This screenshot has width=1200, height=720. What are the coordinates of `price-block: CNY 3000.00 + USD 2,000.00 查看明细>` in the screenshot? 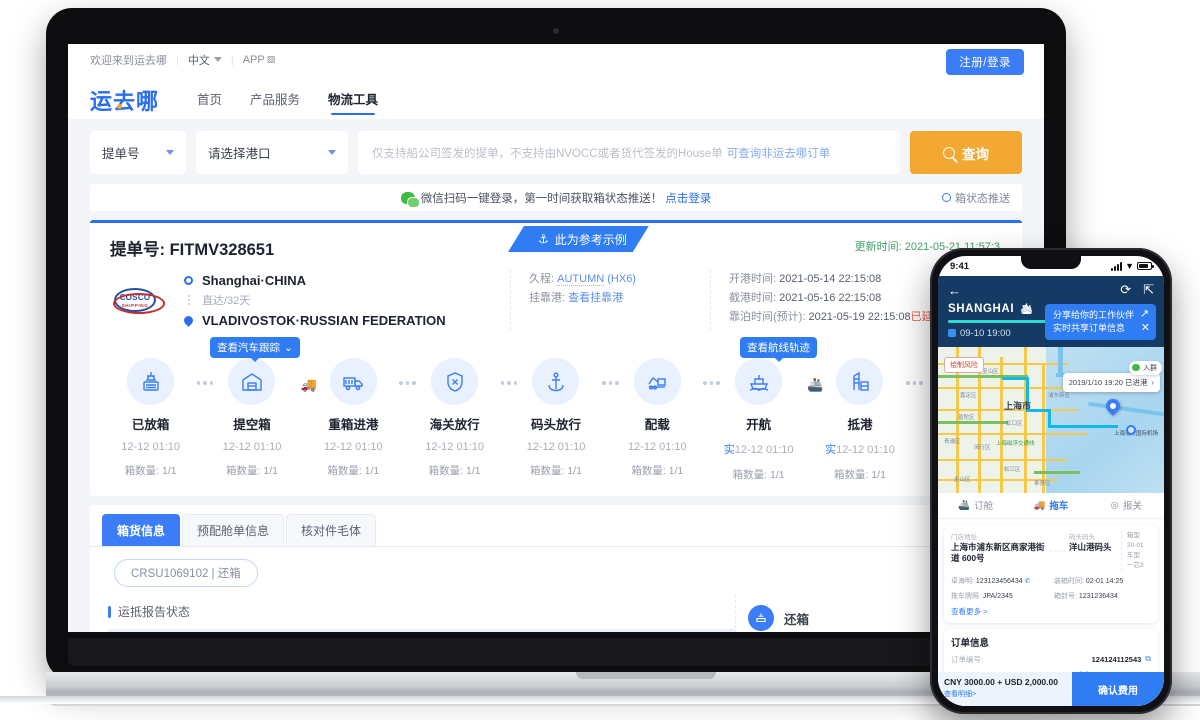 It's located at (1005, 689).